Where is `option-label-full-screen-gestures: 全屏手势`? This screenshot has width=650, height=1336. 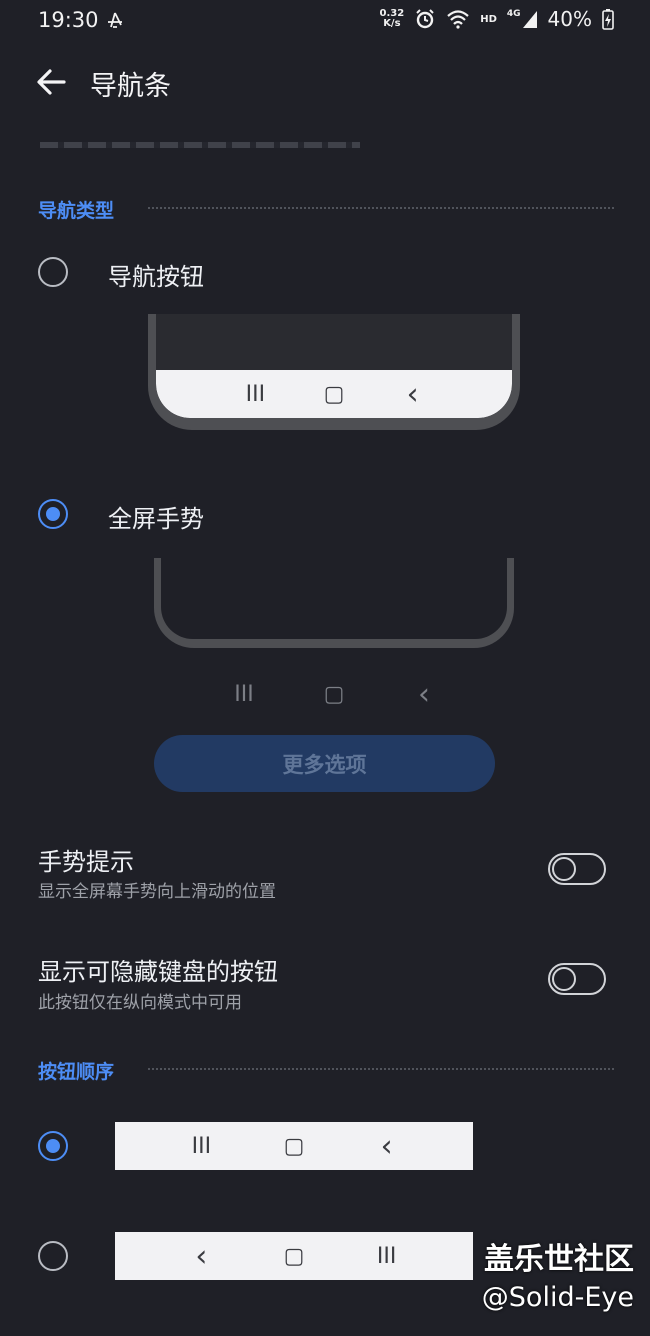
option-label-full-screen-gestures: 全屏手势 is located at coordinates (156, 516).